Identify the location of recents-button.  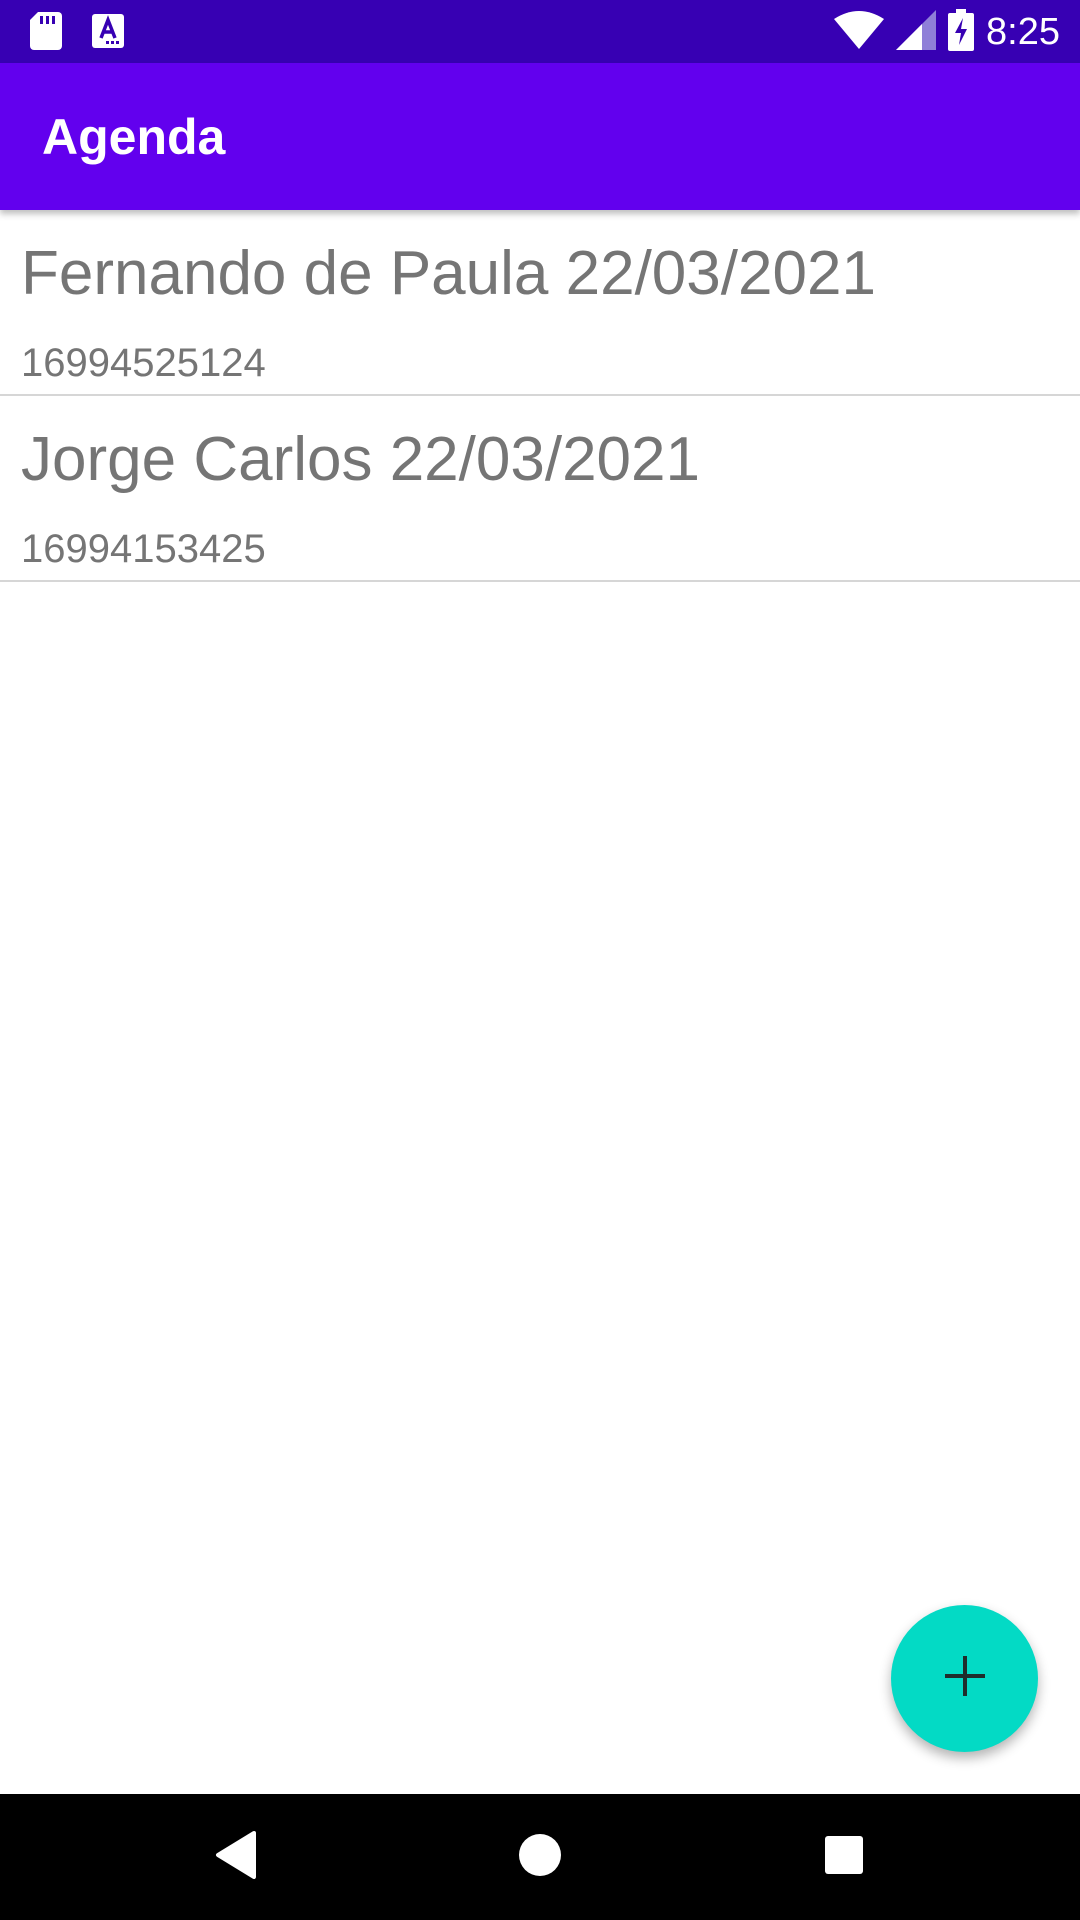
(844, 1857).